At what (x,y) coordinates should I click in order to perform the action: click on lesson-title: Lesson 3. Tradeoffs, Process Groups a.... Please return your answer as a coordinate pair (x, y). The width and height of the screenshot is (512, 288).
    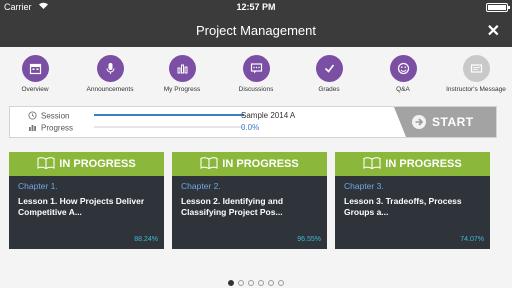
    Looking at the image, I should click on (403, 206).